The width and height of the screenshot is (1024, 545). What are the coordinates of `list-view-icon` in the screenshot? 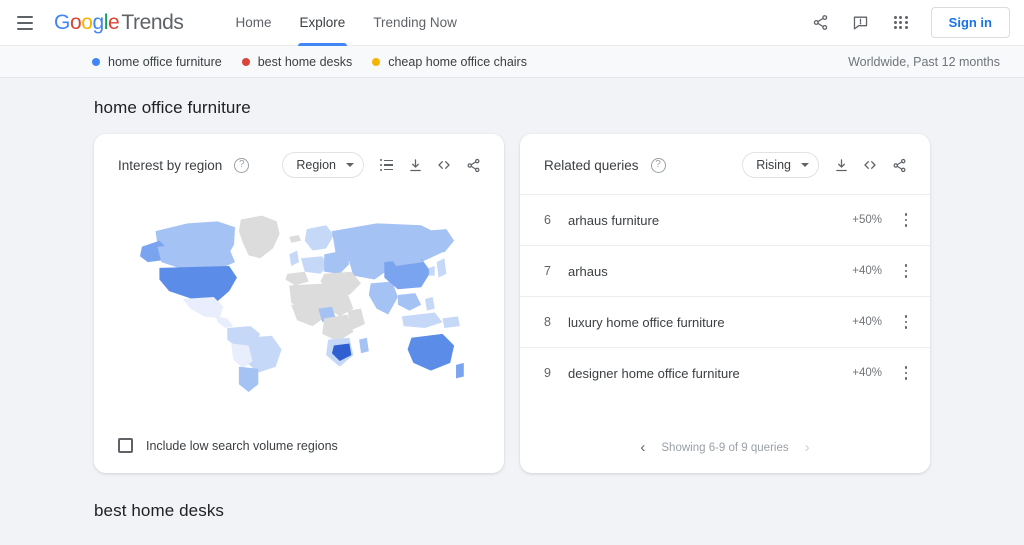 It's located at (386, 165).